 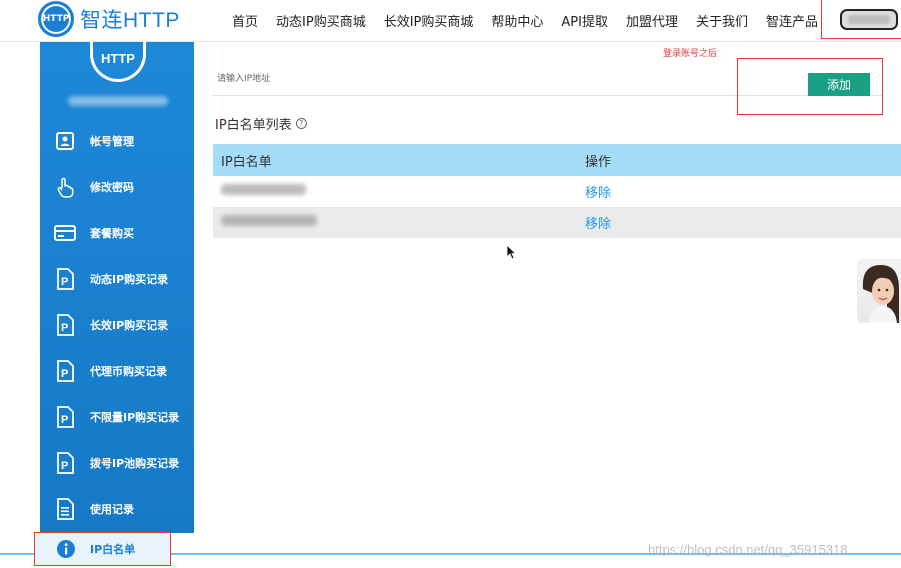 What do you see at coordinates (65, 509) in the screenshot?
I see `document-lines-icon` at bounding box center [65, 509].